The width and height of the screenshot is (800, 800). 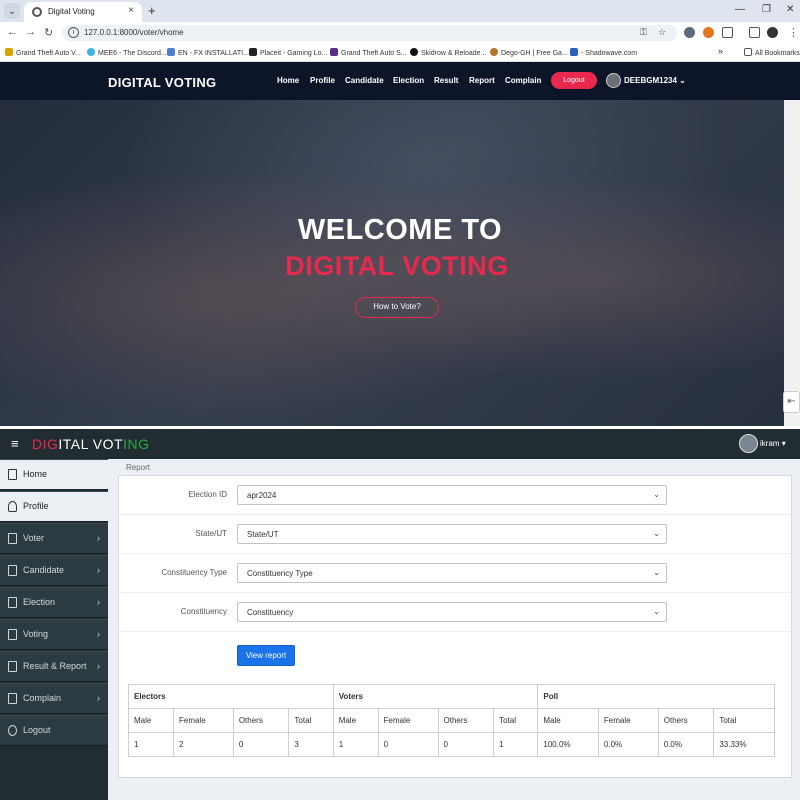 What do you see at coordinates (766, 9) in the screenshot?
I see `maximize-icon: ❐` at bounding box center [766, 9].